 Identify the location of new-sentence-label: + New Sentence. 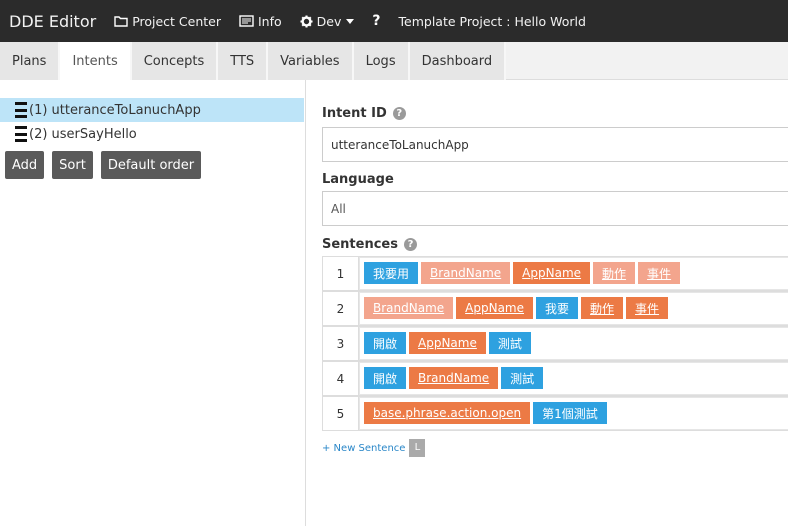
(364, 448).